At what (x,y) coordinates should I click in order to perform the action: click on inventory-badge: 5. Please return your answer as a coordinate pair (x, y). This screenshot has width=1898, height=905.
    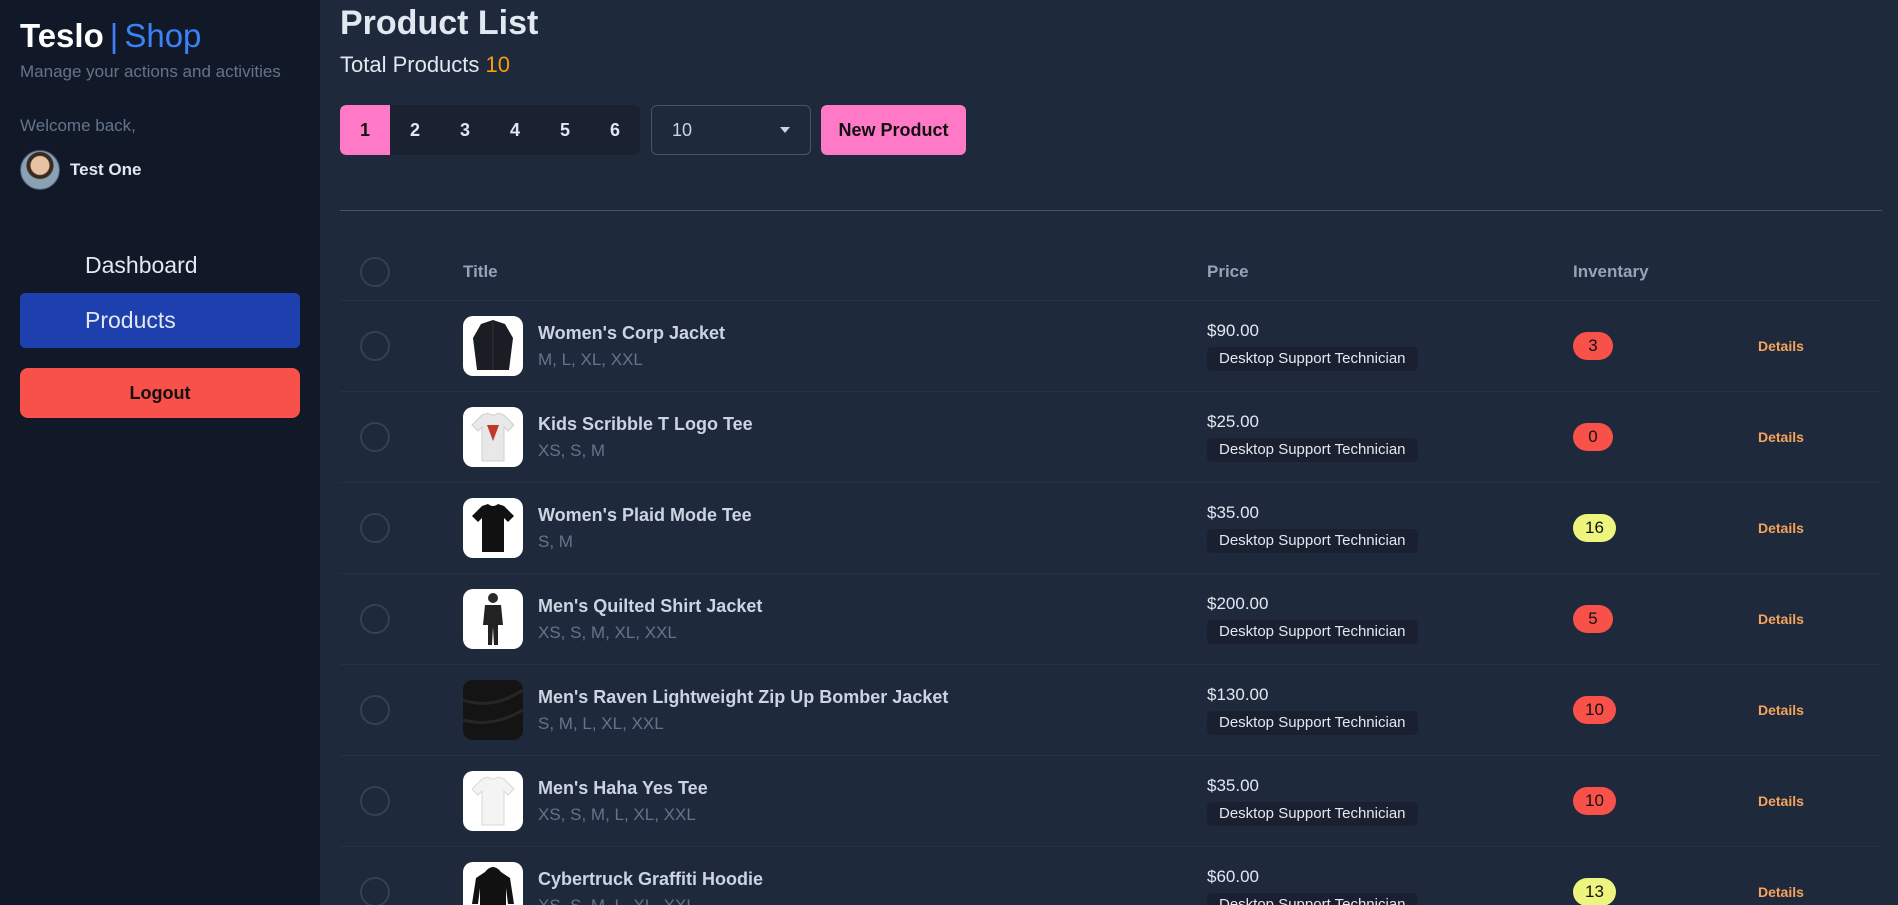
    Looking at the image, I should click on (1593, 619).